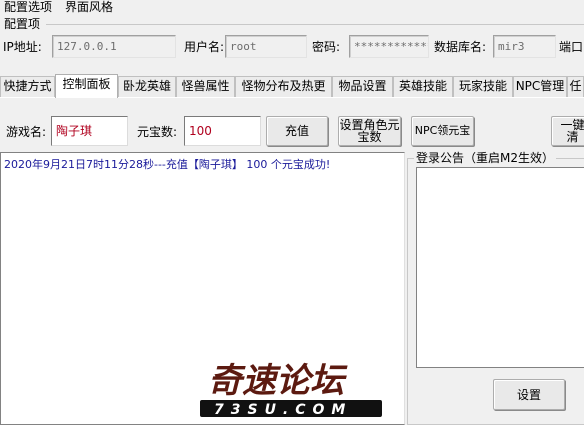 The width and height of the screenshot is (584, 425). What do you see at coordinates (369, 137) in the screenshot?
I see `set-role-button-line2: 宝数` at bounding box center [369, 137].